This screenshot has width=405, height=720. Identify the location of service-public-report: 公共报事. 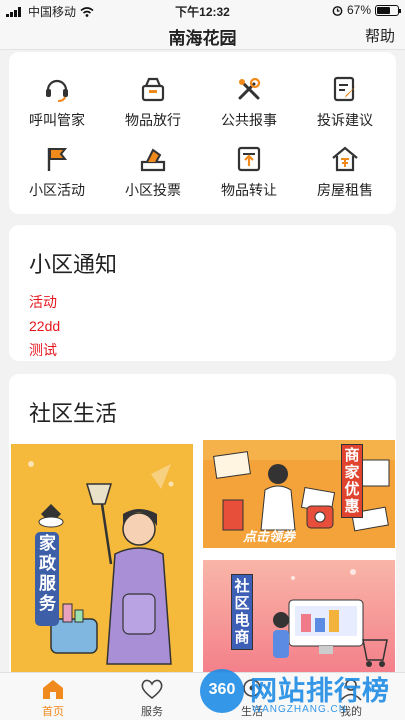
(249, 102).